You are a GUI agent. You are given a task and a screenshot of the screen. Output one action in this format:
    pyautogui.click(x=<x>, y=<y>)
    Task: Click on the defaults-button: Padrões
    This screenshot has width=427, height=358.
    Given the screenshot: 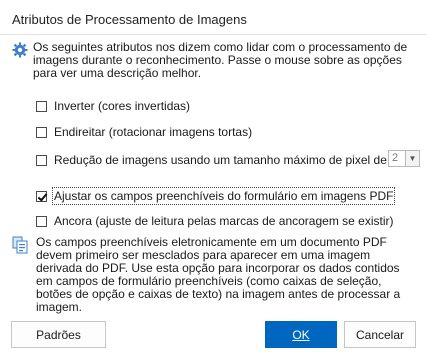 What is the action you would take?
    pyautogui.click(x=58, y=334)
    